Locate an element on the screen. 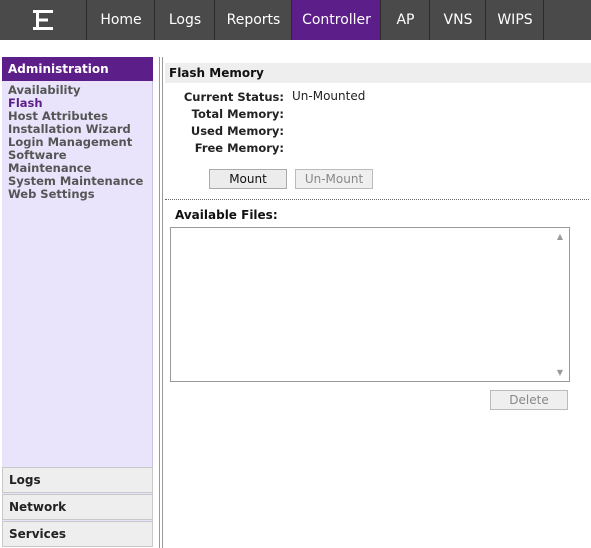 This screenshot has height=548, width=591. tab-vns: VNS is located at coordinates (457, 20).